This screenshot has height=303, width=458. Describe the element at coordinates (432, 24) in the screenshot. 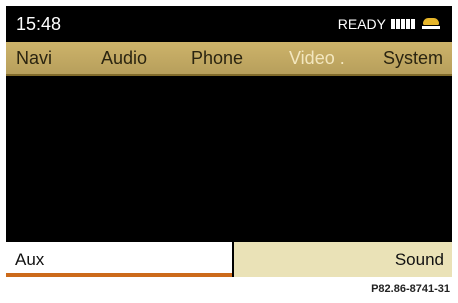

I see `phone-icon` at that location.